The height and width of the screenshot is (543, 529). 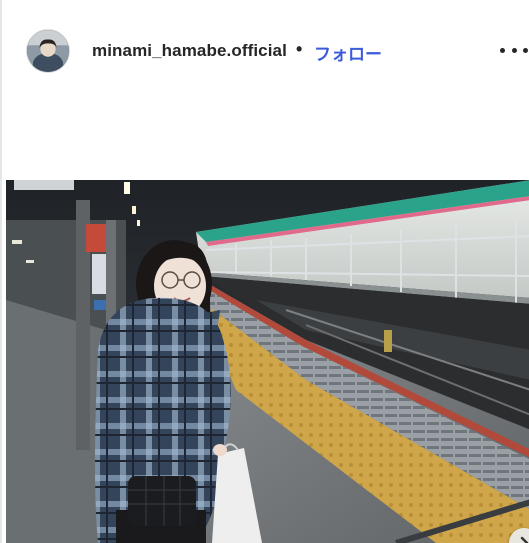 What do you see at coordinates (348, 52) in the screenshot?
I see `follow-button: フォロー` at bounding box center [348, 52].